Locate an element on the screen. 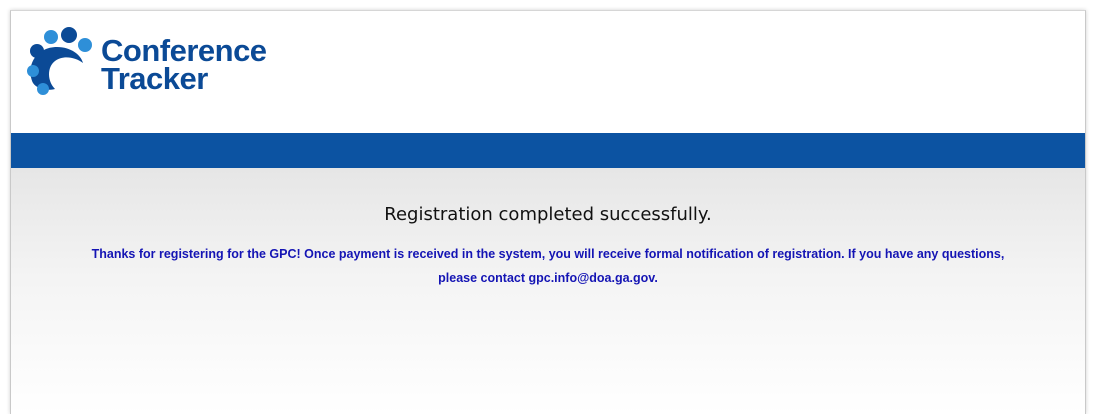  conference-tracker-logo: Conference Tracker is located at coordinates (145, 65).